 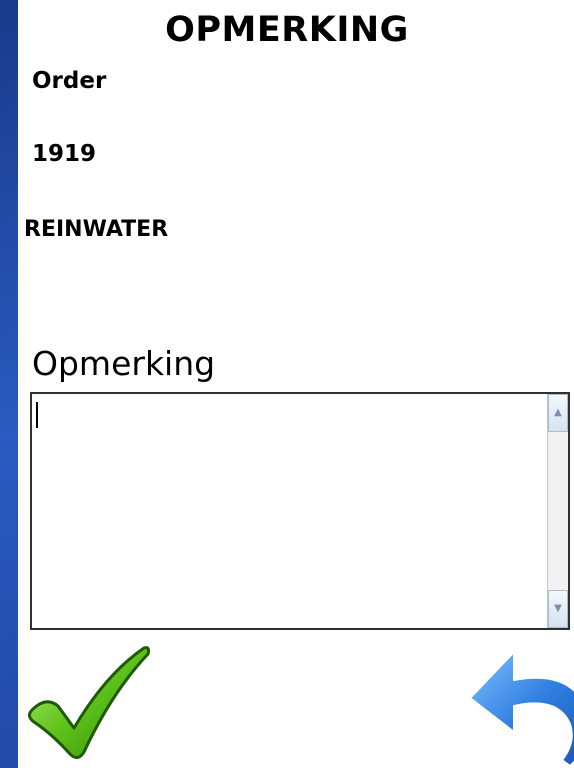 What do you see at coordinates (287, 30) in the screenshot?
I see `page-title: OPMERKING` at bounding box center [287, 30].